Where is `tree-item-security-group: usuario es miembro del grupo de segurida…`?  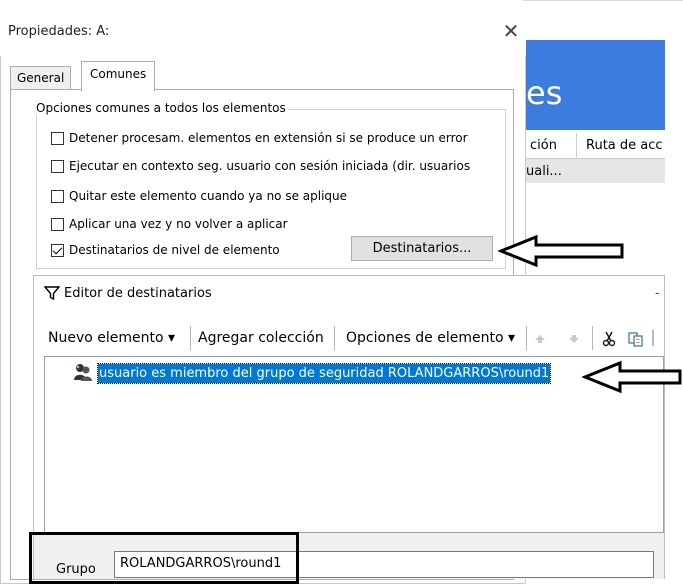 tree-item-security-group: usuario es miembro del grupo de segurida… is located at coordinates (324, 373).